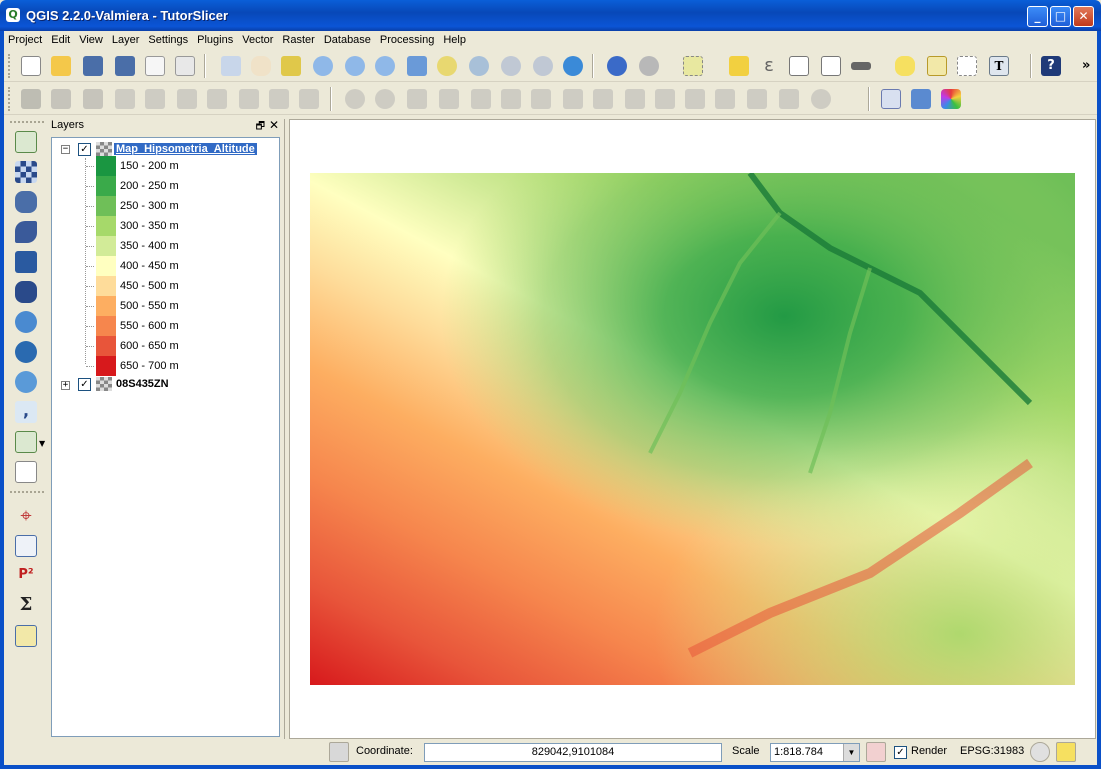 This screenshot has height=769, width=1101. What do you see at coordinates (26, 232) in the screenshot?
I see `add-spatialite-layer-button` at bounding box center [26, 232].